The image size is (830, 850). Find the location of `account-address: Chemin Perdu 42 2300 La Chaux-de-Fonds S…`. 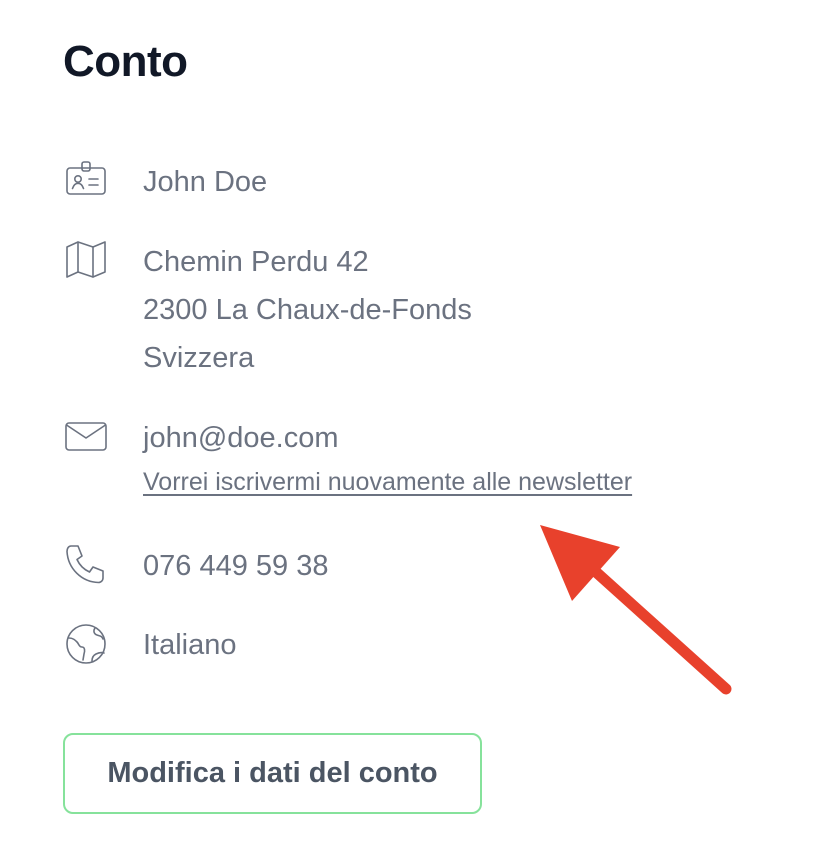

account-address: Chemin Perdu 42 2300 La Chaux-de-Fonds S… is located at coordinates (307, 310).